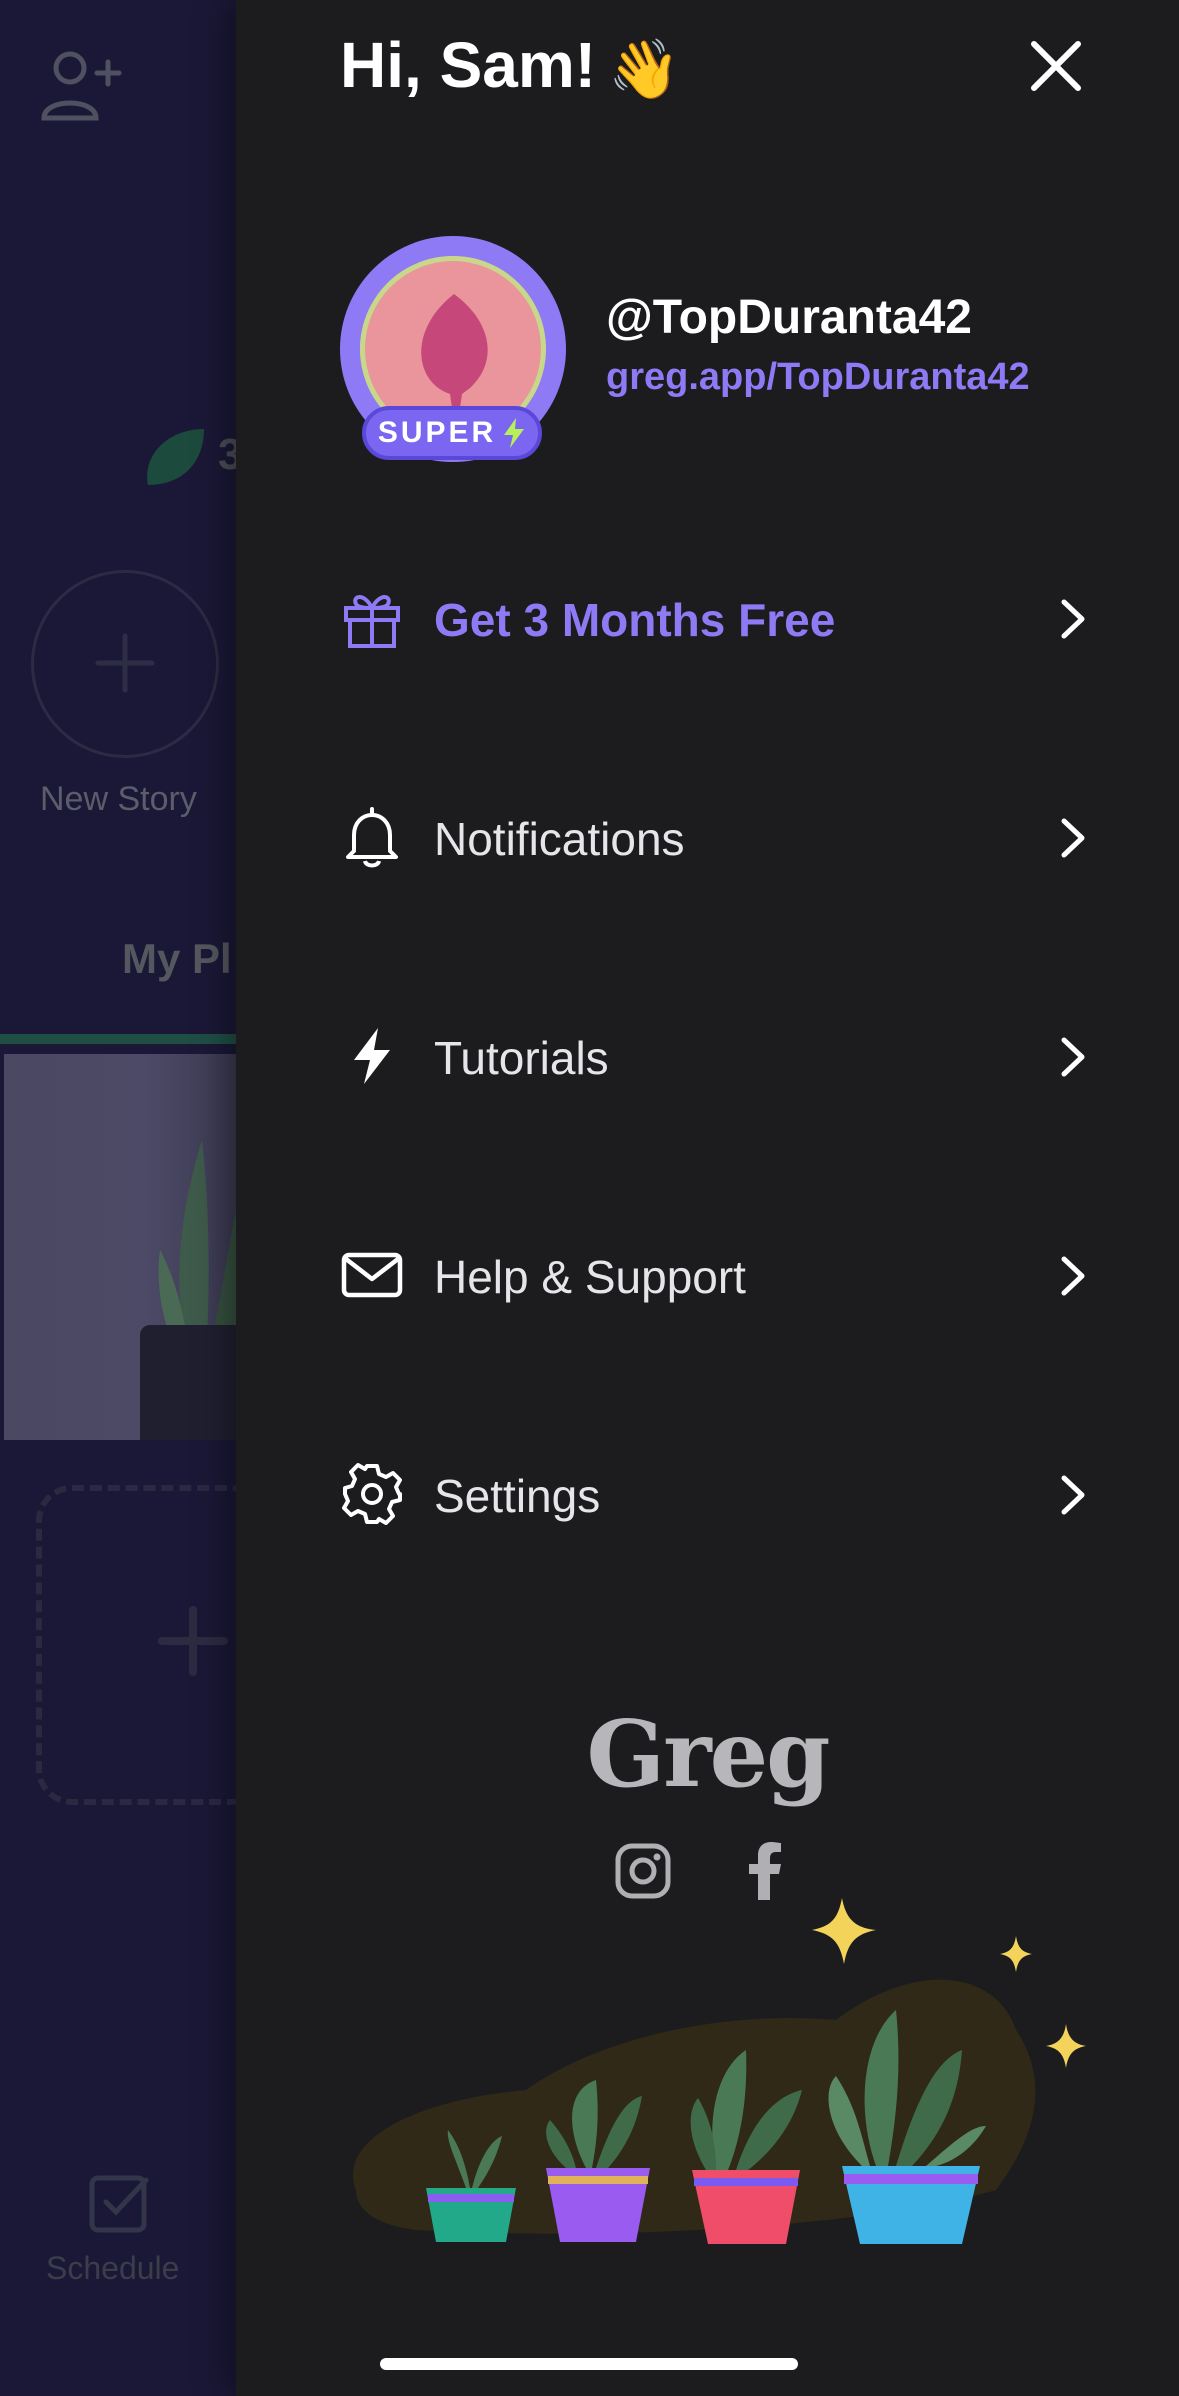  What do you see at coordinates (437, 432) in the screenshot?
I see `super-badge-label: SUPER` at bounding box center [437, 432].